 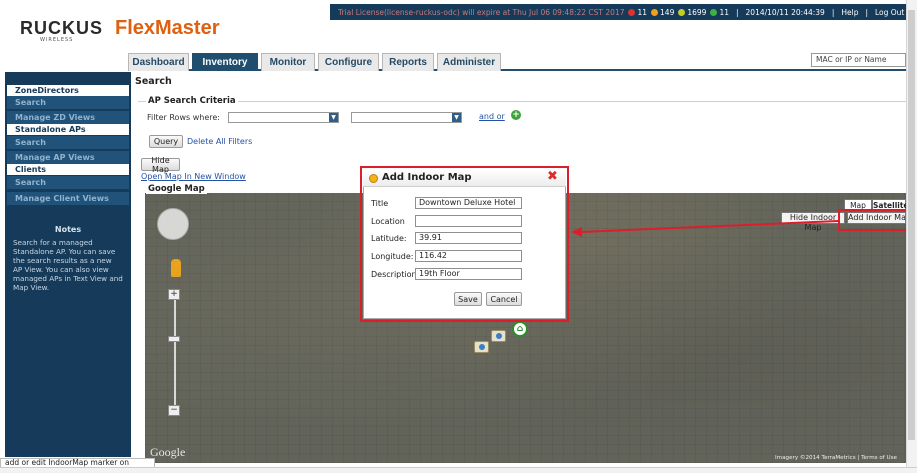 I want to click on logout-link: Log Out, so click(x=889, y=12).